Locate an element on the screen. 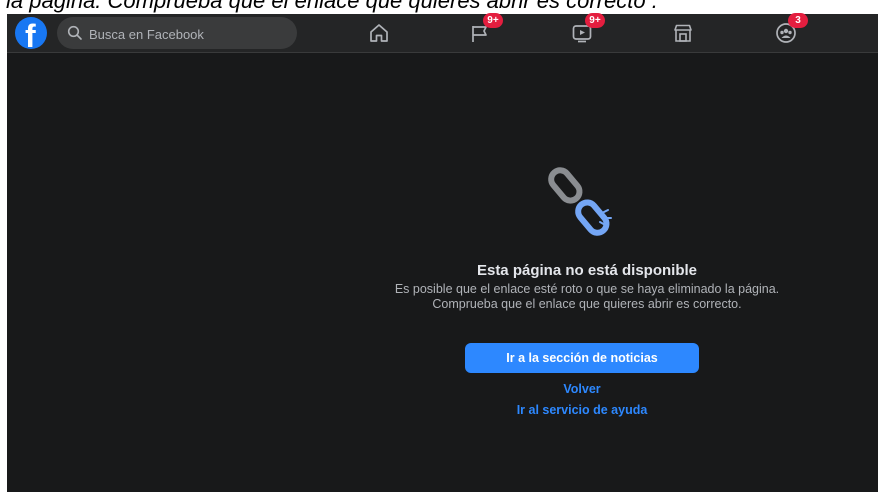 Image resolution: width=878 pixels, height=492 pixels. facebook-logo: f is located at coordinates (31, 33).